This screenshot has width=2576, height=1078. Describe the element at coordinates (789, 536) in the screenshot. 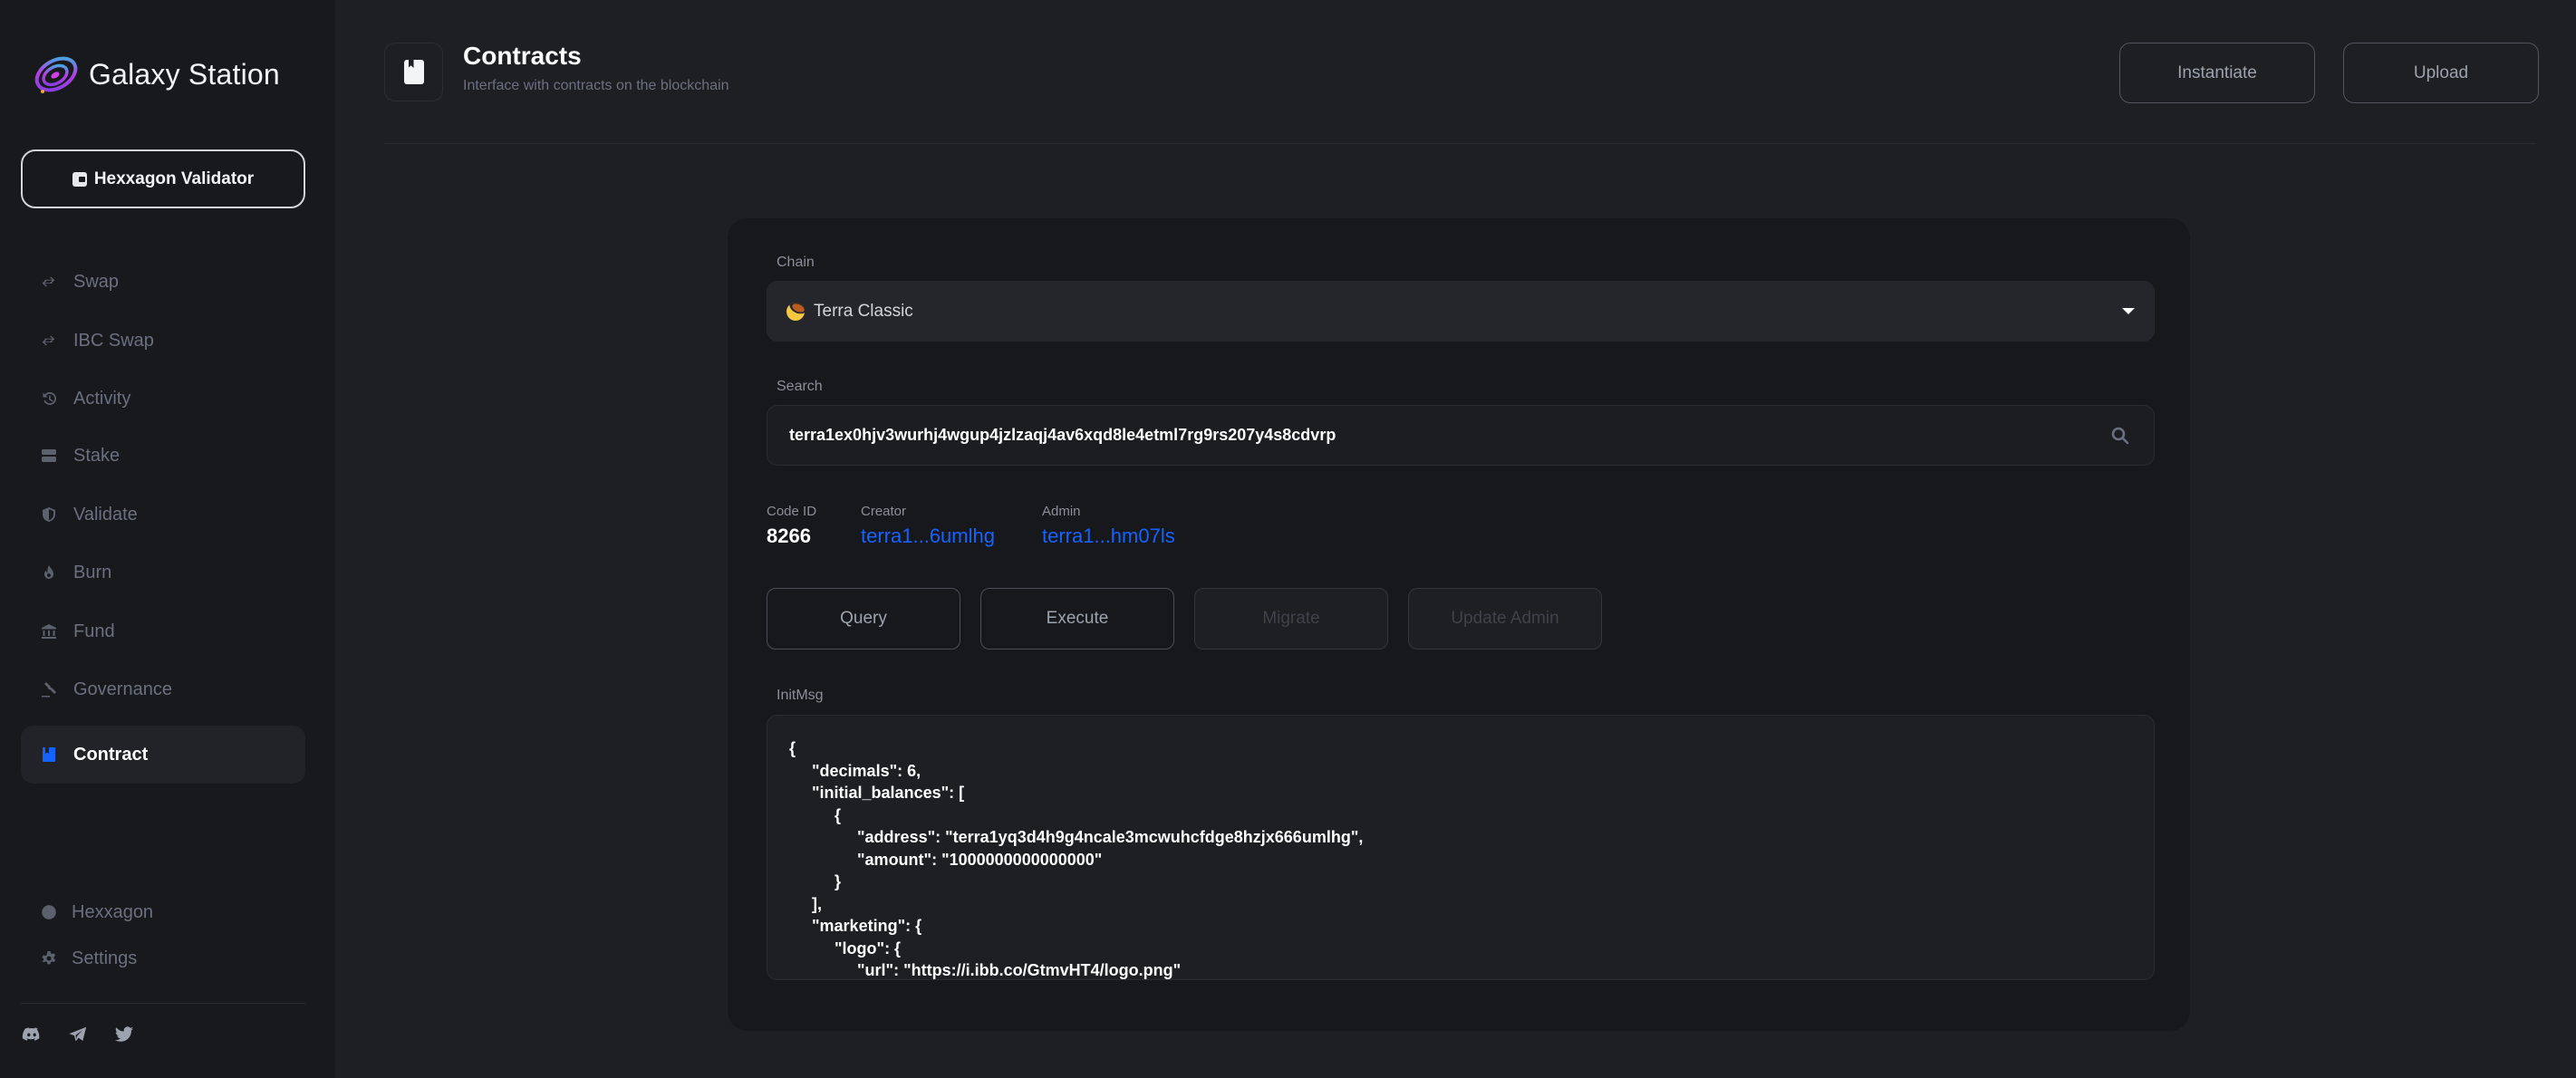

I see `code-id-value: 8266` at that location.